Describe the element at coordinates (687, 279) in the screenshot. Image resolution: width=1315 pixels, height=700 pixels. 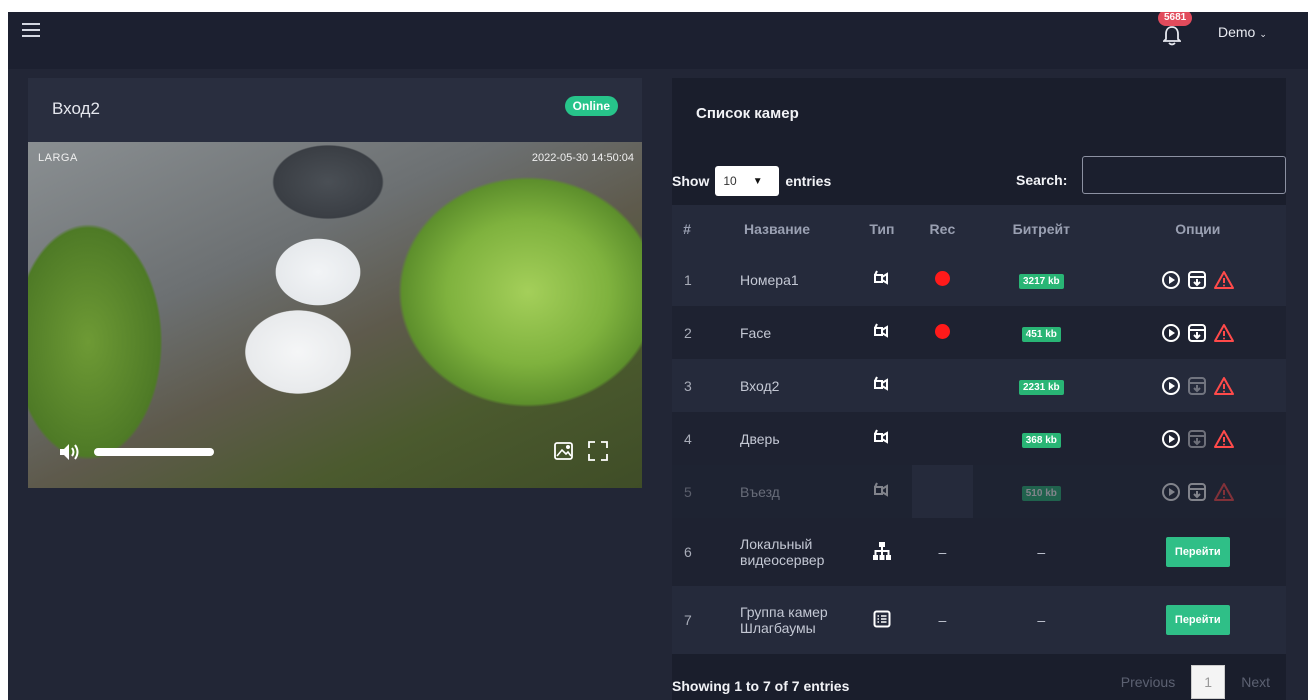
I see `row-number: 1` at that location.